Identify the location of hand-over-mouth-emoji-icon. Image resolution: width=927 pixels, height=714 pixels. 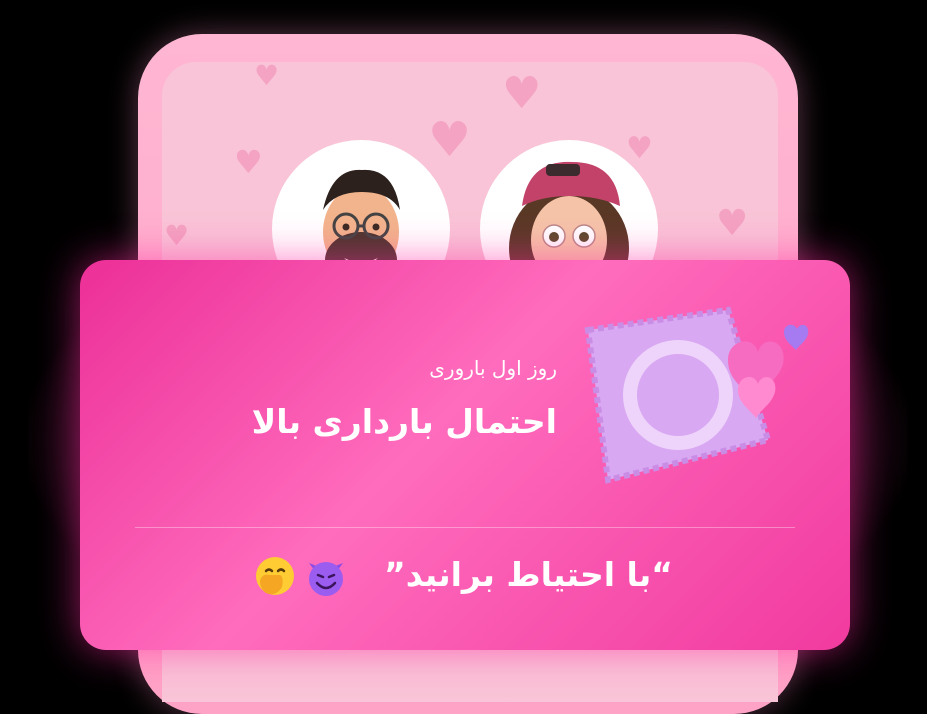
(275, 576).